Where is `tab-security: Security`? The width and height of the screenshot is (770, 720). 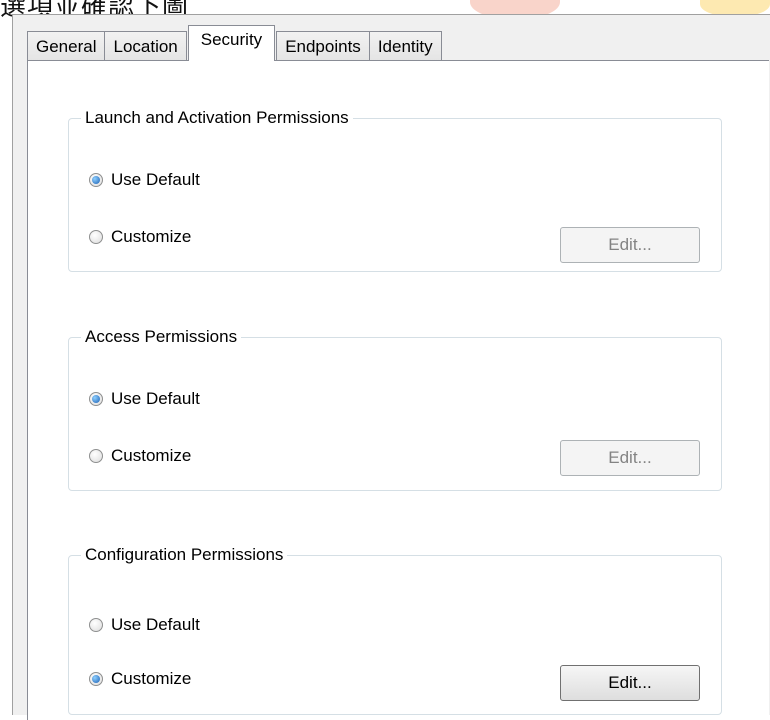
tab-security: Security is located at coordinates (231, 43).